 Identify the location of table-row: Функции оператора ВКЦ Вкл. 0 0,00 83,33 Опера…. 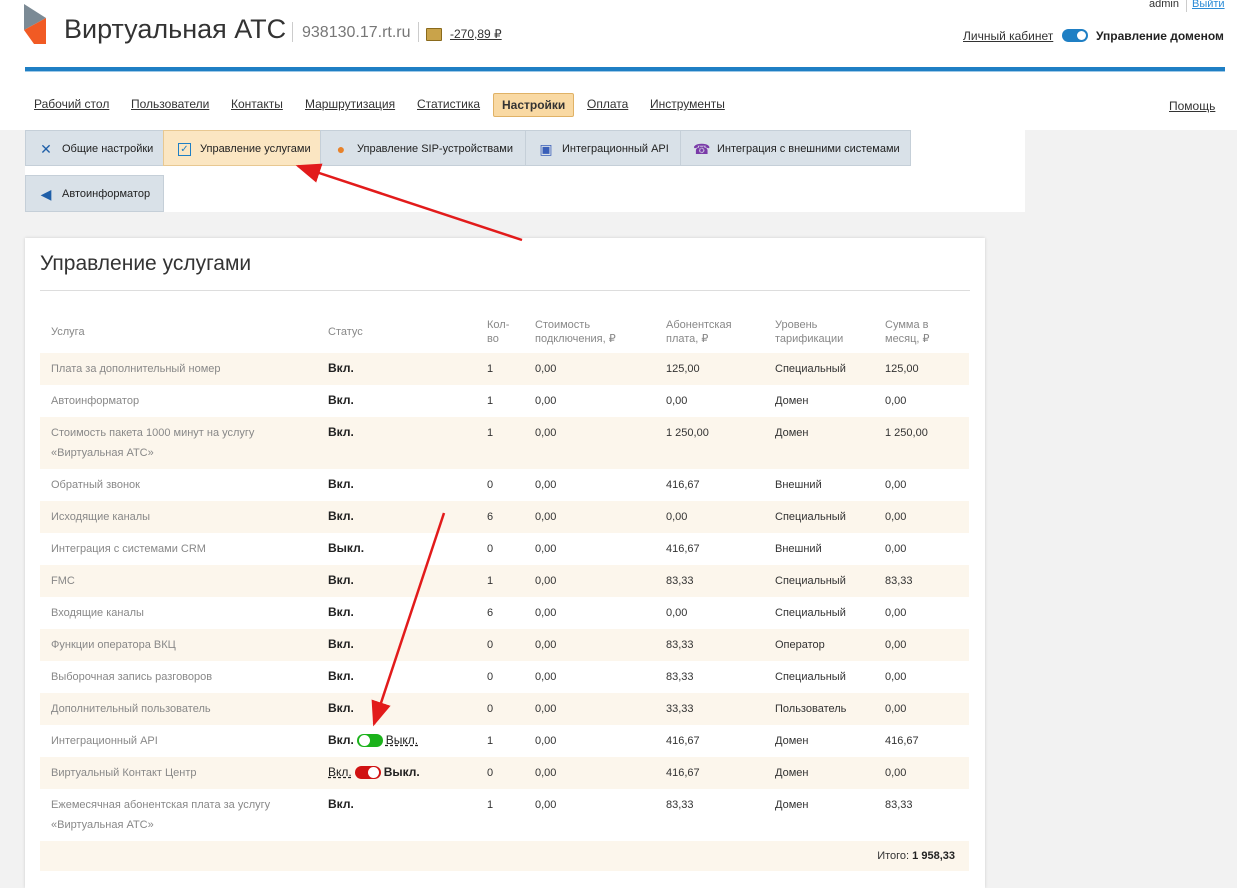
(504, 645).